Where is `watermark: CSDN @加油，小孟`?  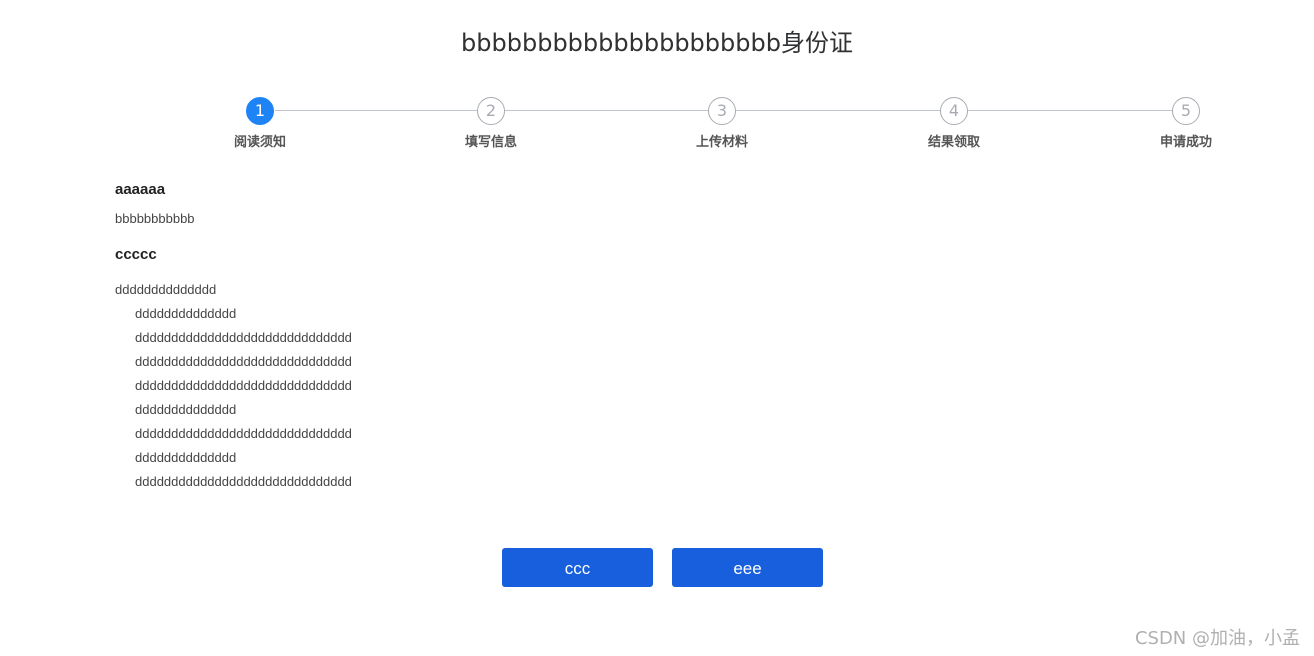
watermark: CSDN @加油，小孟 is located at coordinates (1217, 638).